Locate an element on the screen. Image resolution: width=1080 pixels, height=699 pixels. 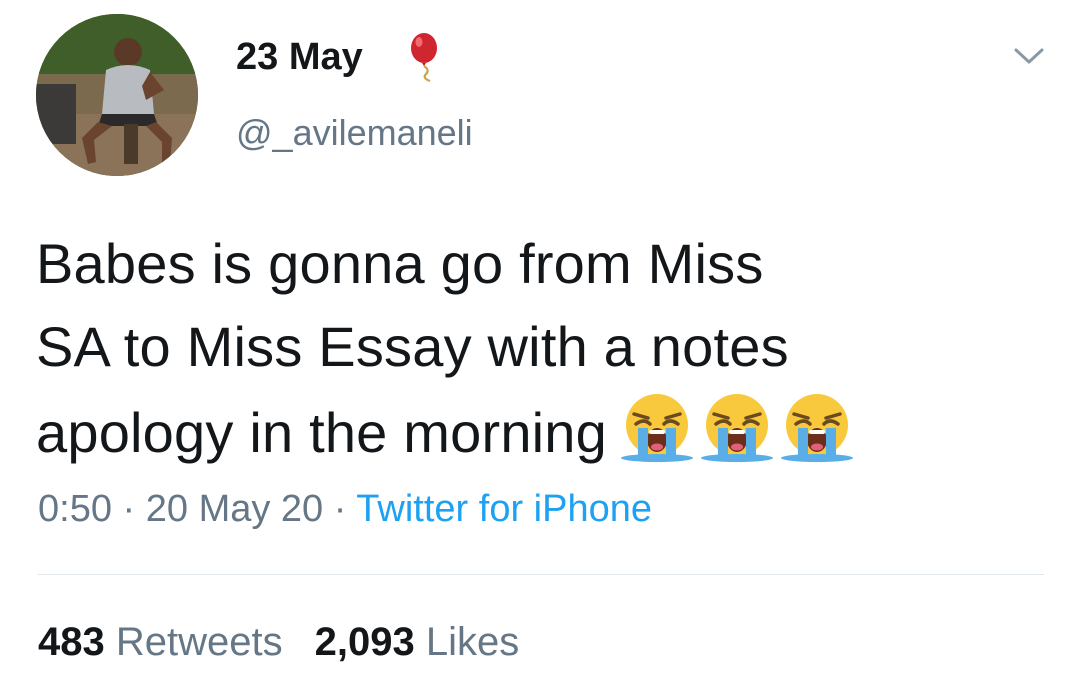
avatar is located at coordinates (117, 95).